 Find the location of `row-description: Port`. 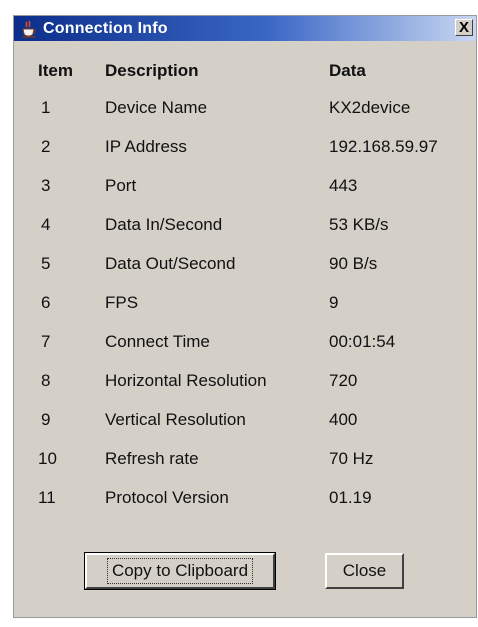

row-description: Port is located at coordinates (121, 185).